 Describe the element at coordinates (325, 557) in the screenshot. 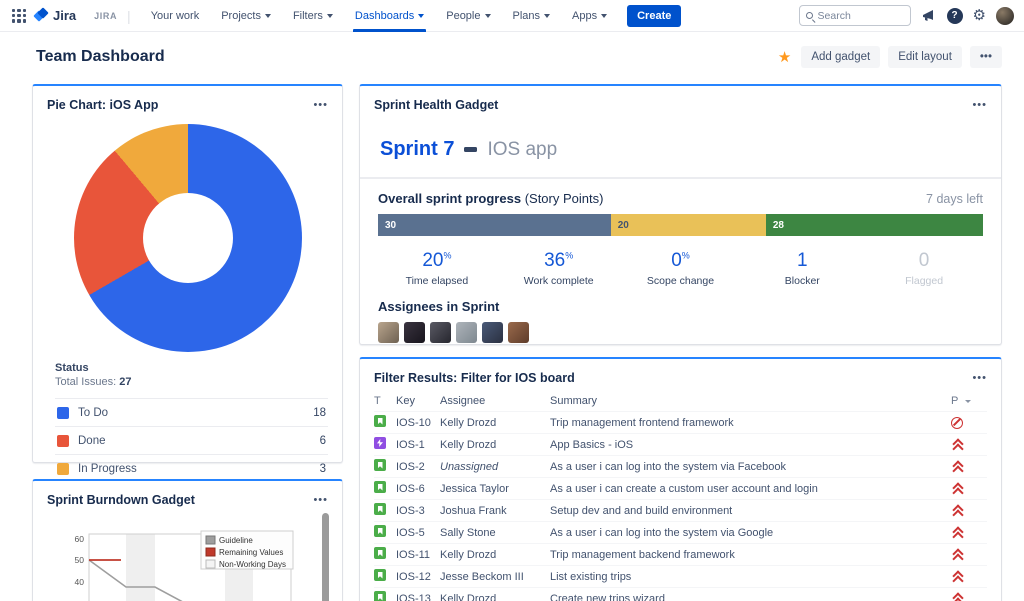

I see `gadget-scrollbar` at that location.